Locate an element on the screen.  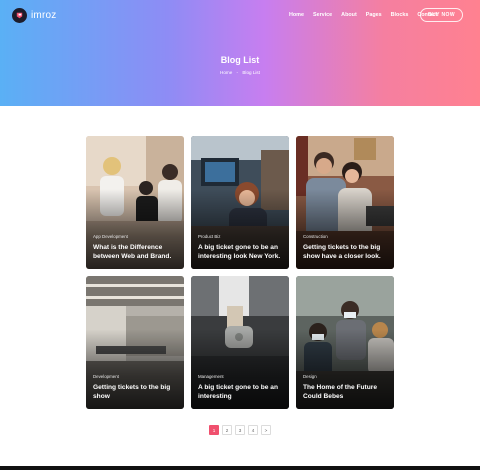
blog-card-category: App Development is located at coordinates (110, 236).